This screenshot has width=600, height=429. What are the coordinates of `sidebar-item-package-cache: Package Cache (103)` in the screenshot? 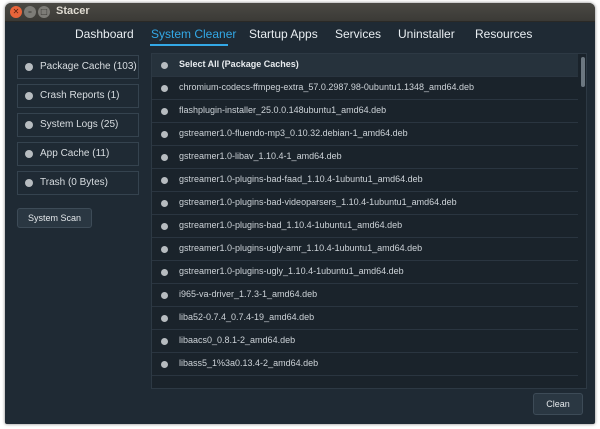 It's located at (78, 67).